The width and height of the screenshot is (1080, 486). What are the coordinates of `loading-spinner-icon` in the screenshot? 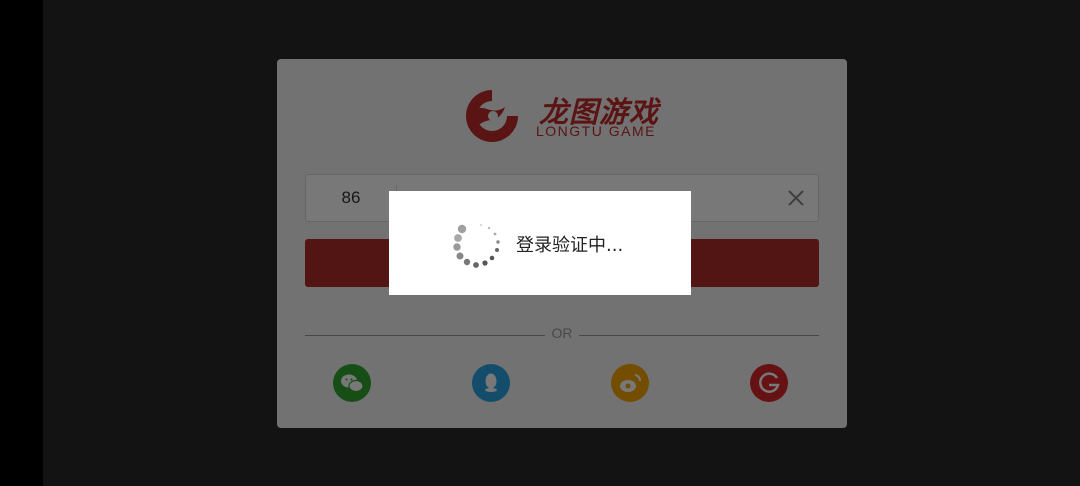 It's located at (476, 246).